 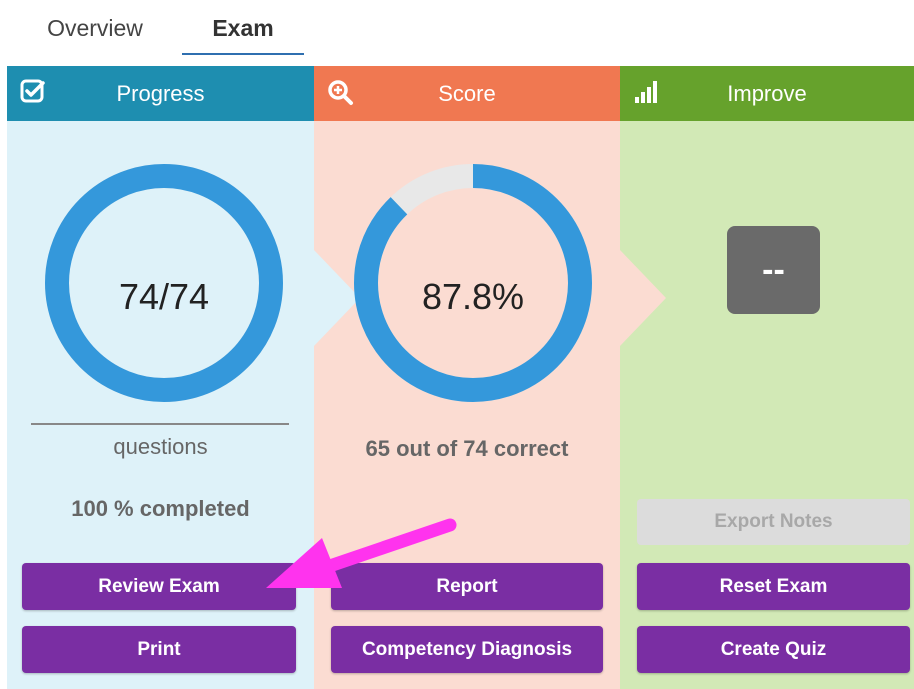 What do you see at coordinates (384, 547) in the screenshot?
I see `annotation-arrow-shaft` at bounding box center [384, 547].